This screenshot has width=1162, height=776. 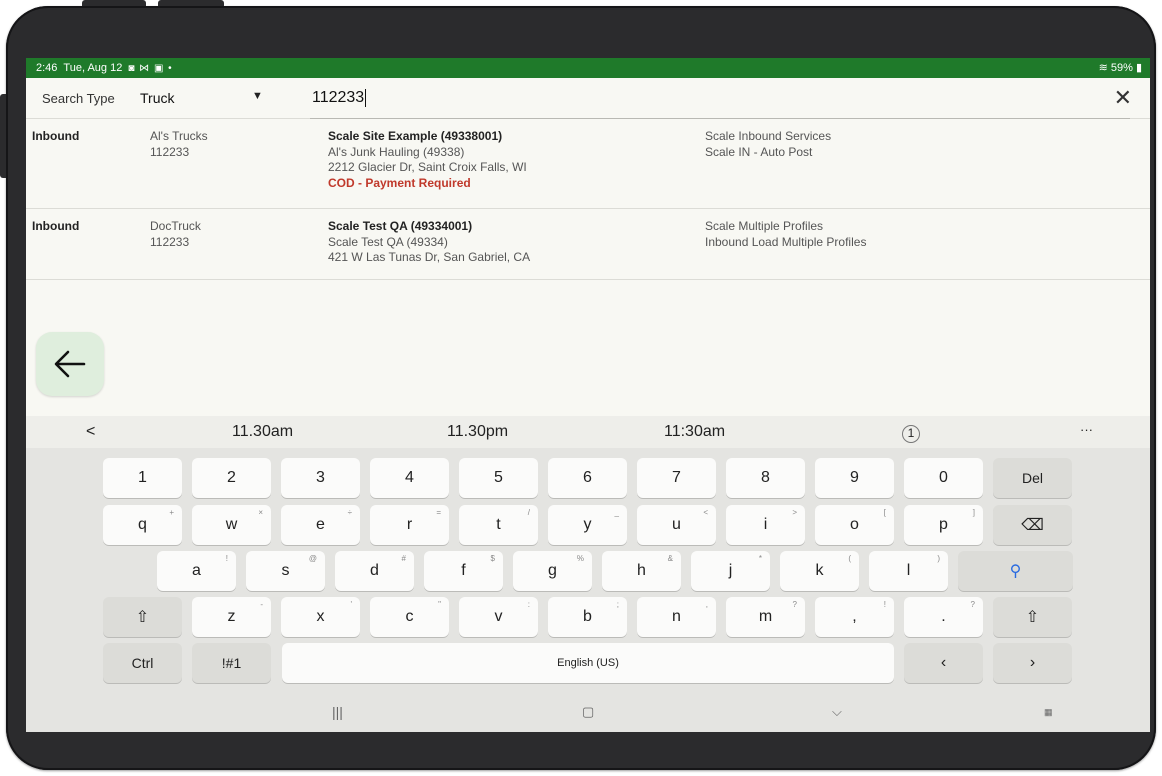 What do you see at coordinates (552, 571) in the screenshot?
I see `key: g%` at bounding box center [552, 571].